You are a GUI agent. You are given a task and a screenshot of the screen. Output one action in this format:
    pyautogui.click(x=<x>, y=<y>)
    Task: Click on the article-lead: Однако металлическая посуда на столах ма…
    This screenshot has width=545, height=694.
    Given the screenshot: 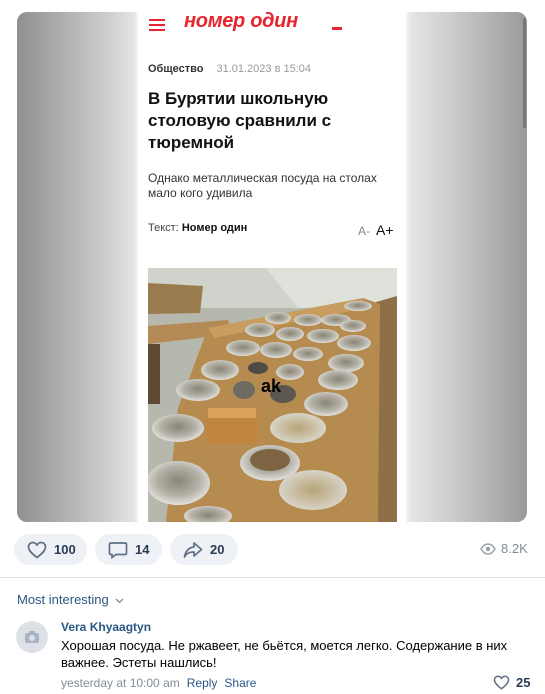 What is the action you would take?
    pyautogui.click(x=262, y=185)
    